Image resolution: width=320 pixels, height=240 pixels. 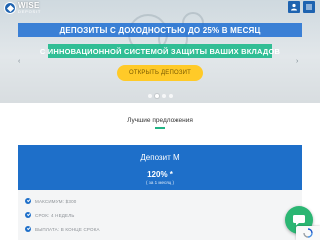 What do you see at coordinates (56, 201) in the screenshot?
I see `plan-feature-text: МАКСИМУМ: $300` at bounding box center [56, 201].